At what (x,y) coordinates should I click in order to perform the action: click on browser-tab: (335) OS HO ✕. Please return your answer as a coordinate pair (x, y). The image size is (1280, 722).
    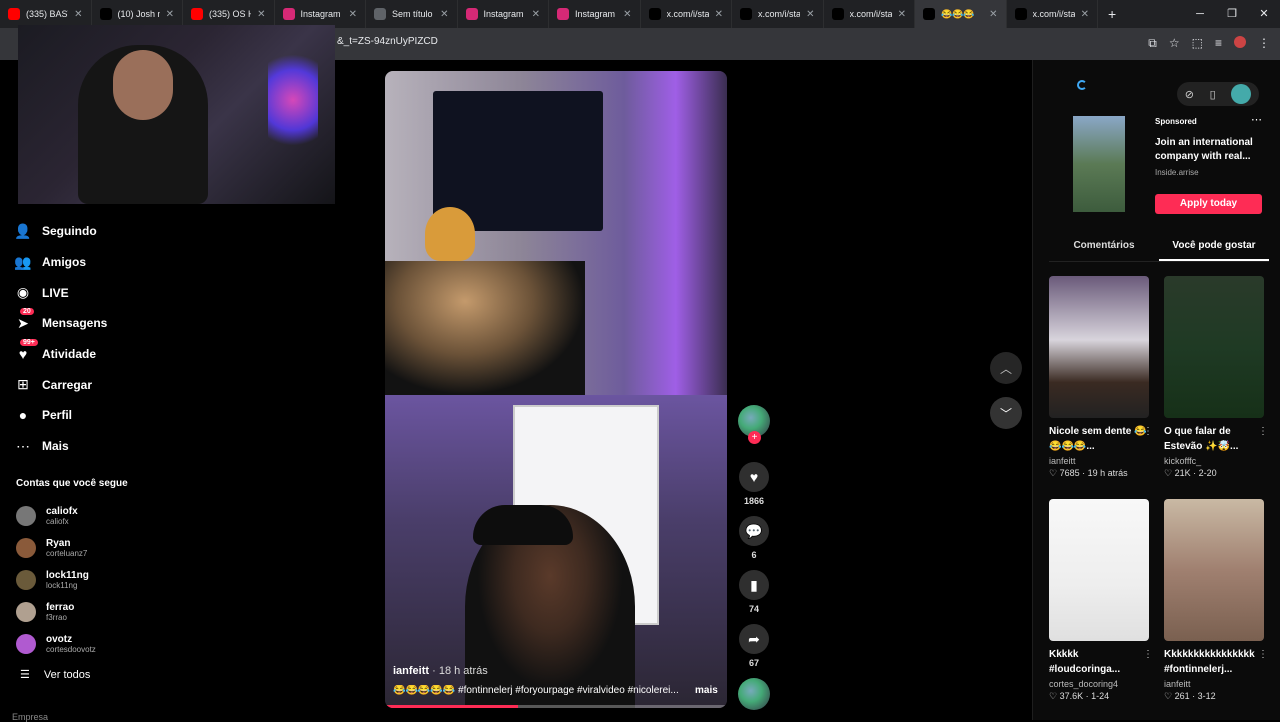
    Looking at the image, I should click on (229, 14).